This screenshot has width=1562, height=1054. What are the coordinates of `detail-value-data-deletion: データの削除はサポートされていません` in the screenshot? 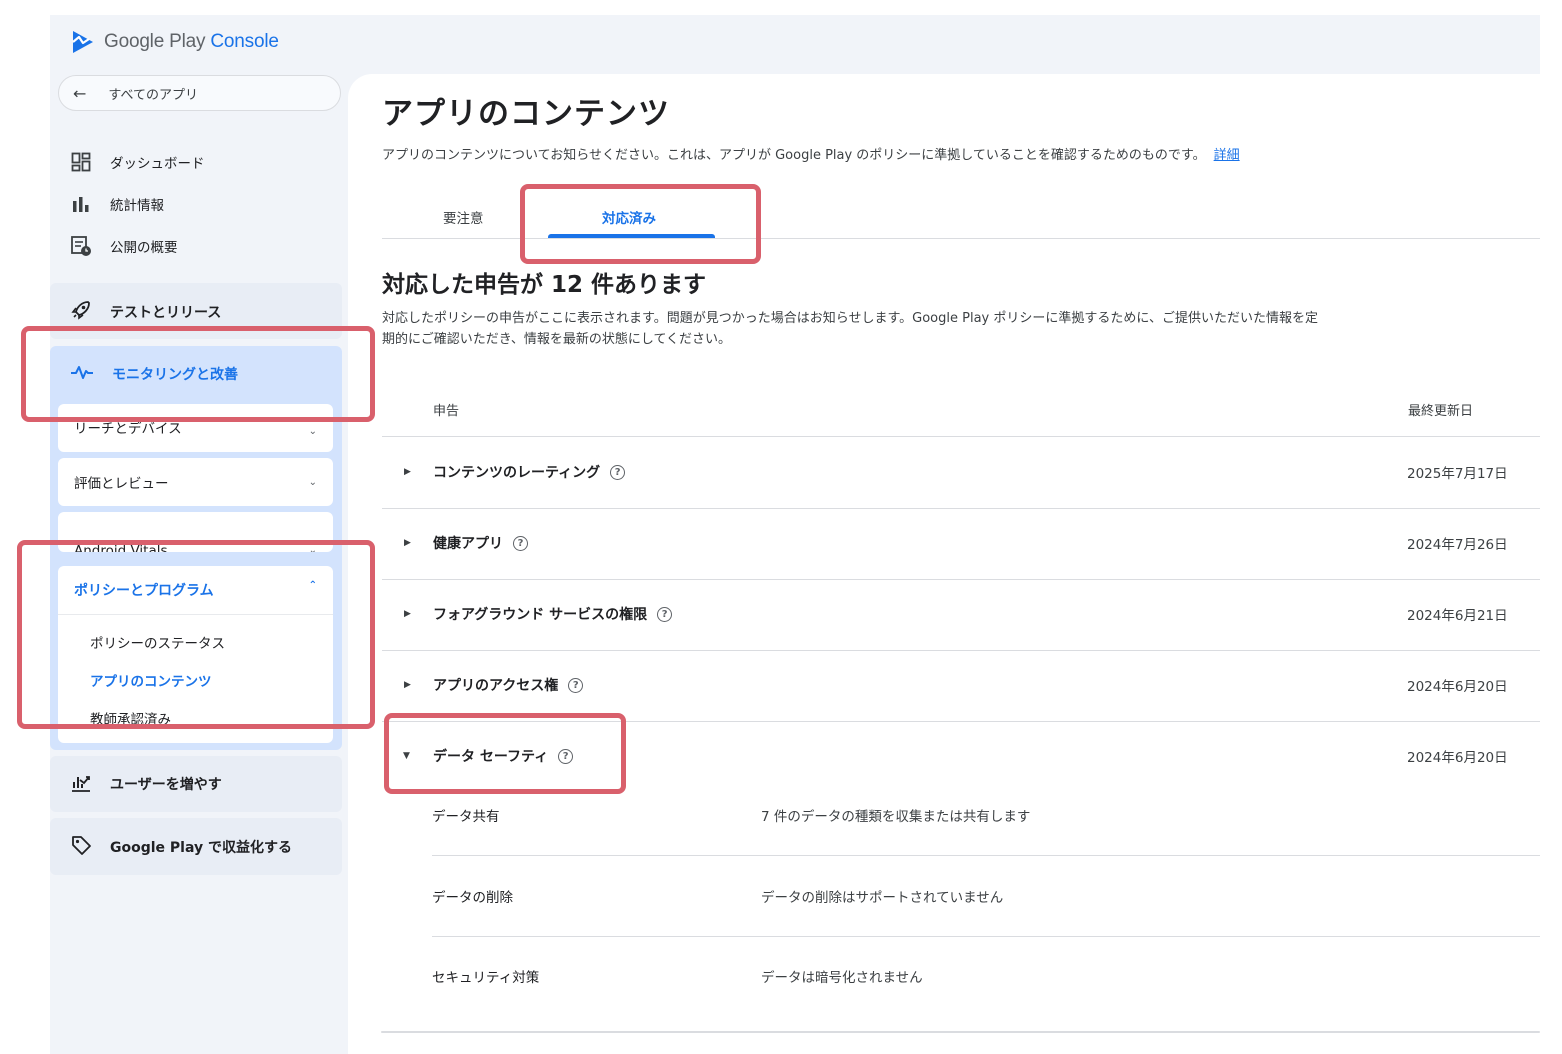 It's located at (882, 898).